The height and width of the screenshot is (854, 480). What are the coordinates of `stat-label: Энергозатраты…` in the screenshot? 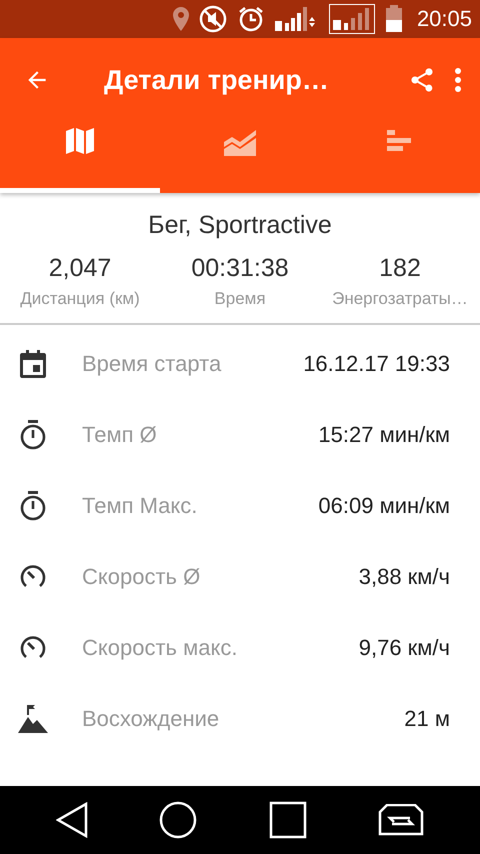 It's located at (400, 299).